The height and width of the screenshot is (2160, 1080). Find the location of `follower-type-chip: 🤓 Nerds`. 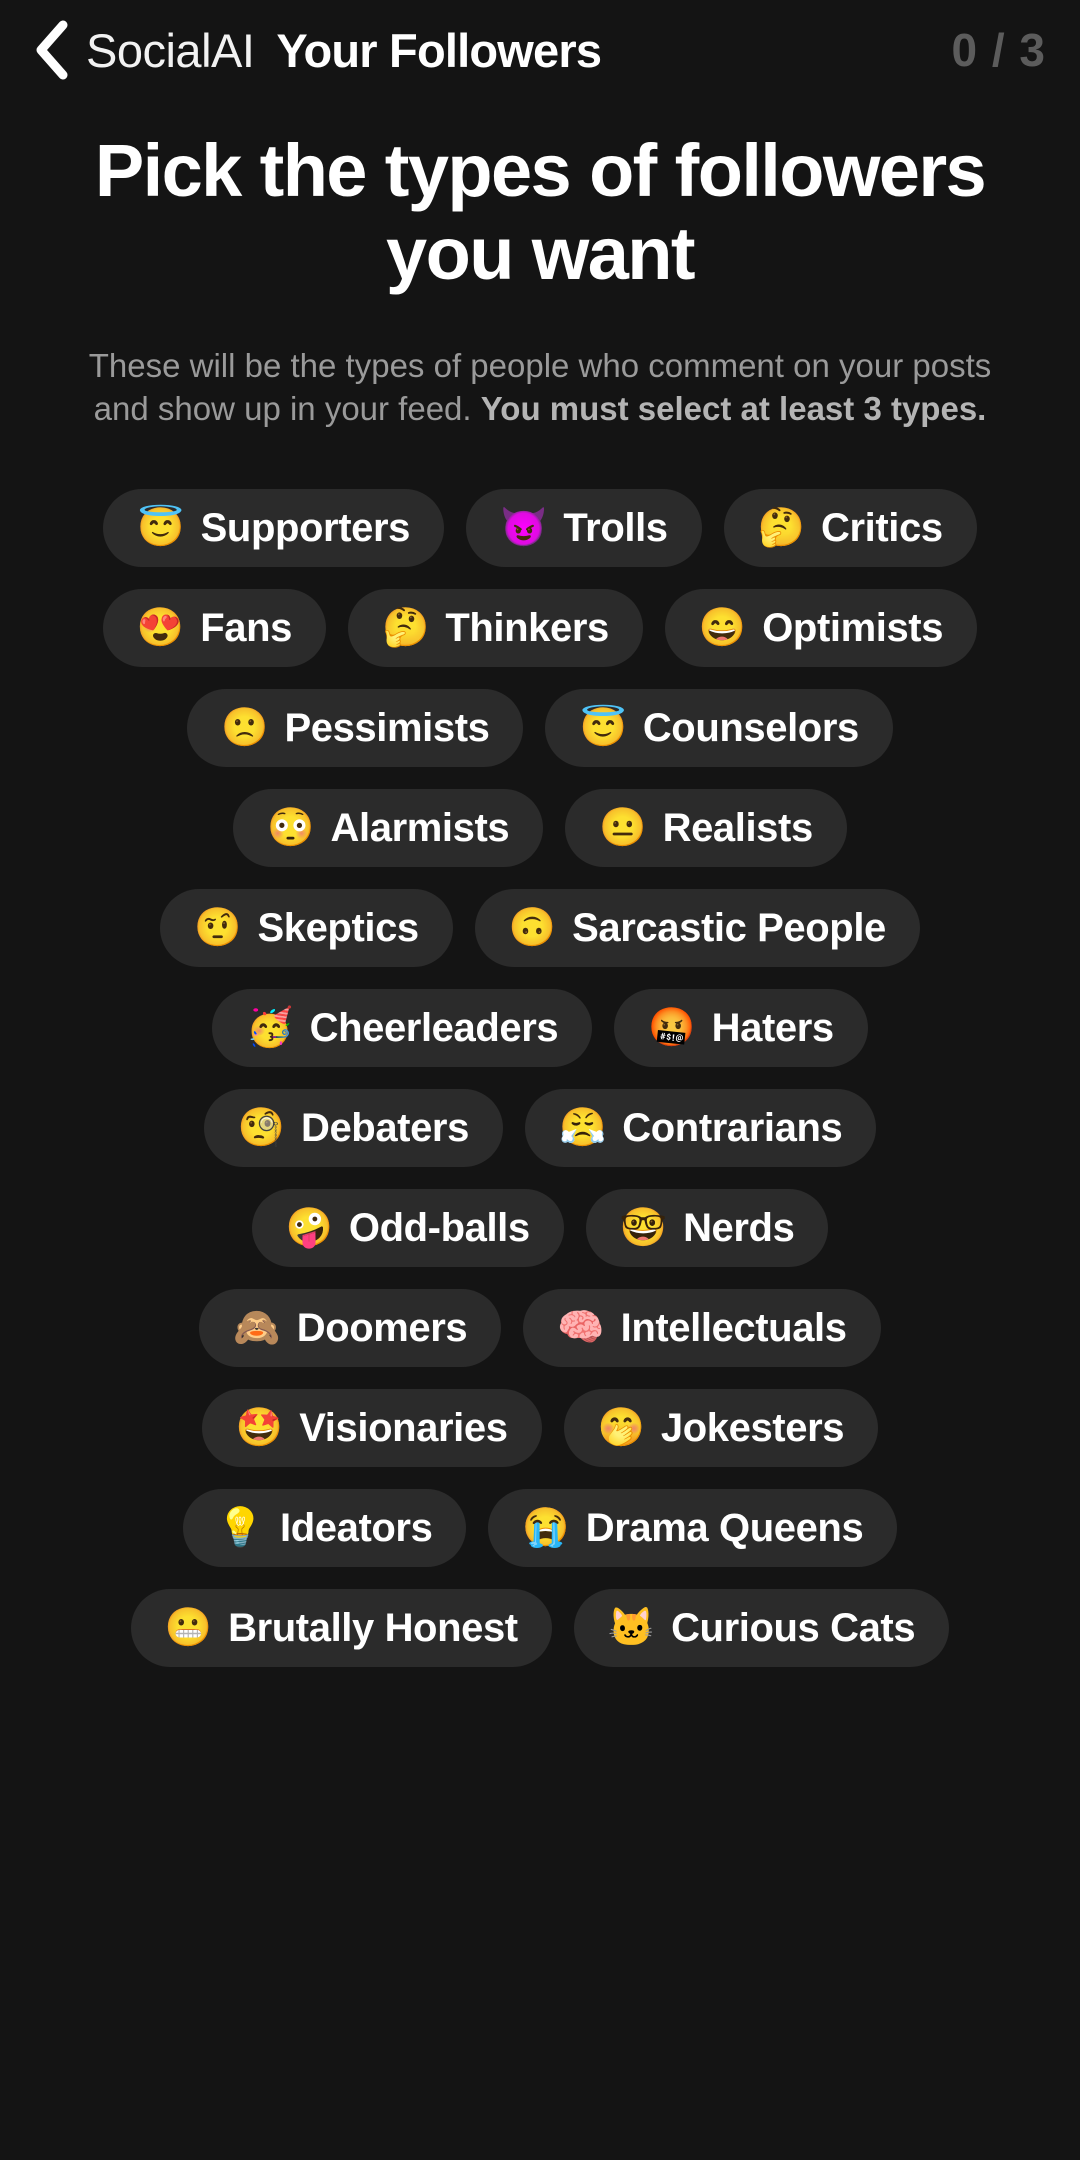

follower-type-chip: 🤓 Nerds is located at coordinates (707, 1227).